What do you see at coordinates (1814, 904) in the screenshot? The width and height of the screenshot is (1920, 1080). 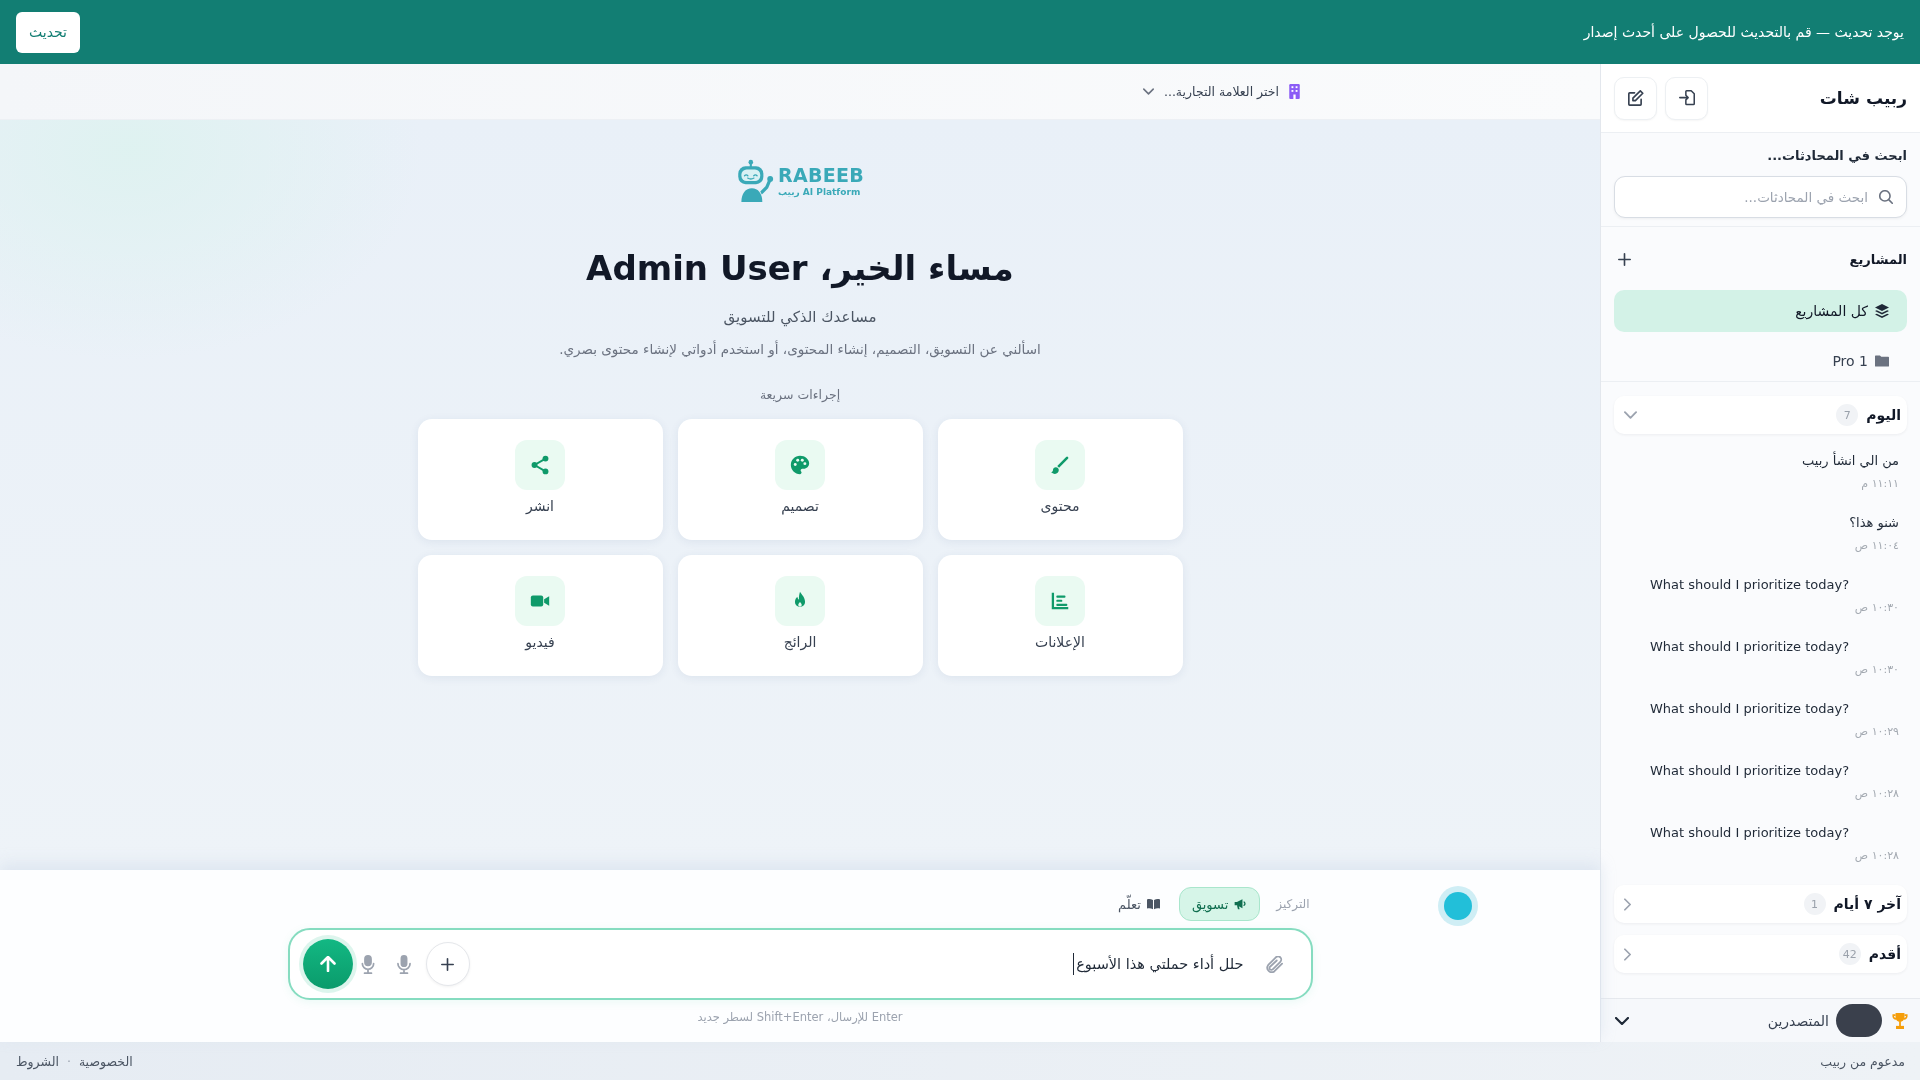 I see `count-badge: 1` at bounding box center [1814, 904].